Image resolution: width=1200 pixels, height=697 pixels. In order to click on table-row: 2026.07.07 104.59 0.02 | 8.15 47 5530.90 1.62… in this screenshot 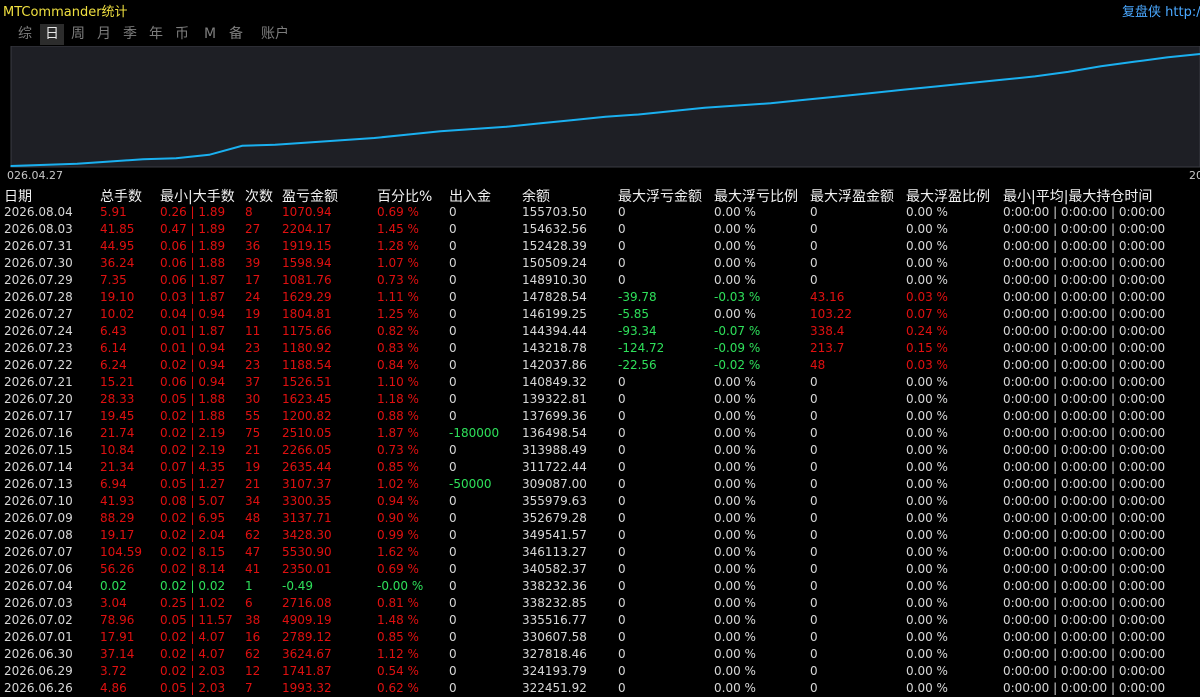, I will do `click(600, 552)`.